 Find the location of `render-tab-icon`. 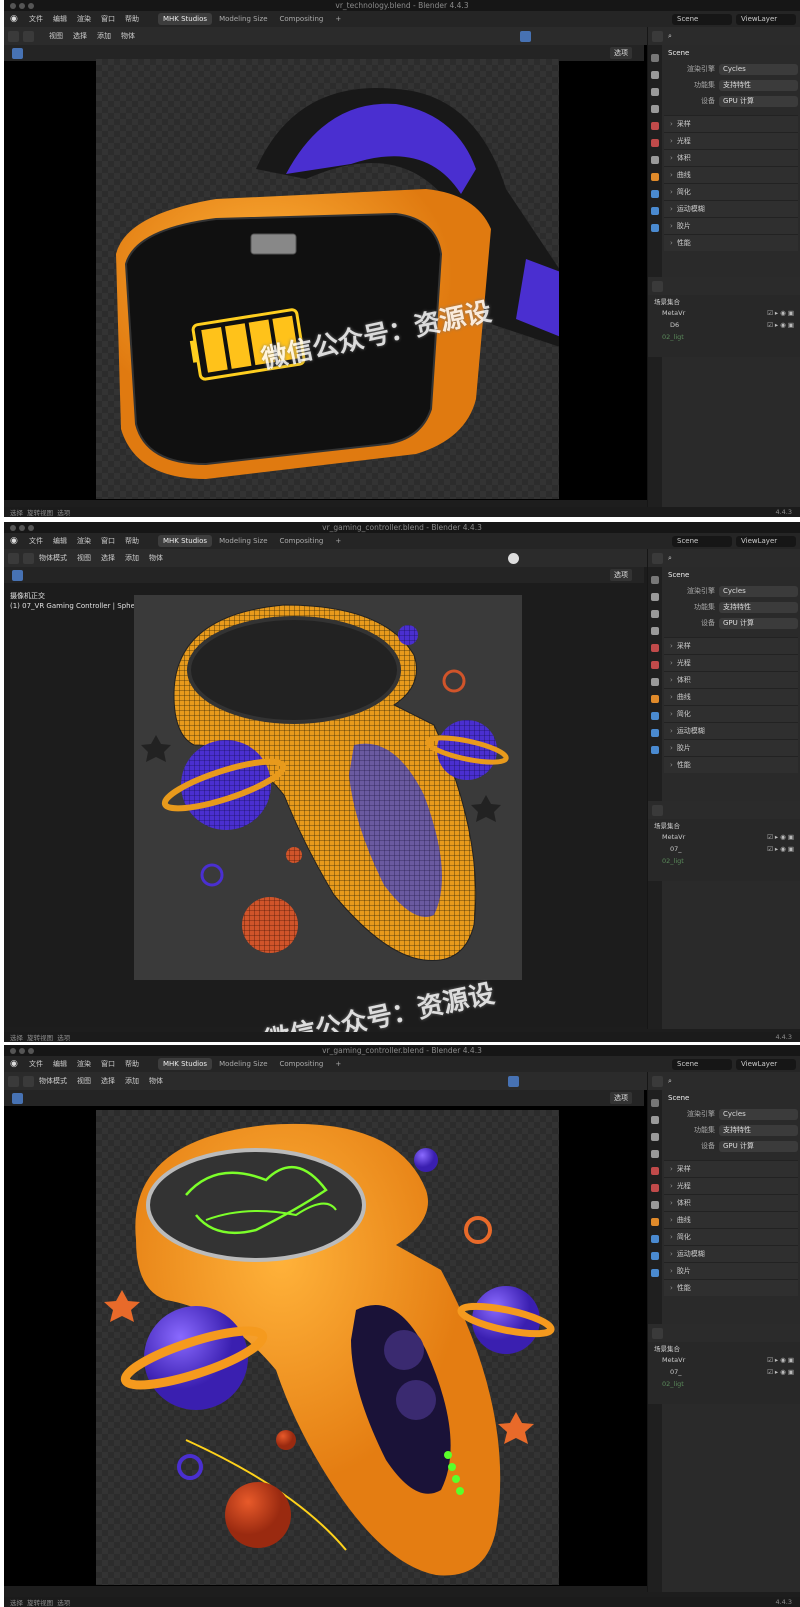

render-tab-icon is located at coordinates (655, 1120).